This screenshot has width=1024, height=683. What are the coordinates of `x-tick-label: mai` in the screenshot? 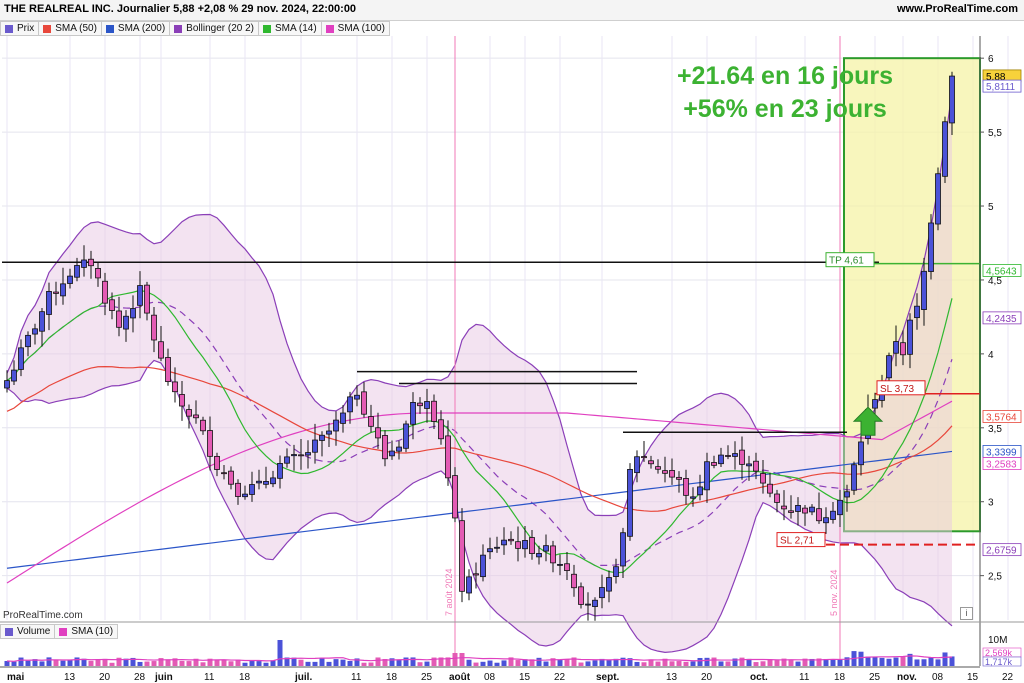 It's located at (15, 677).